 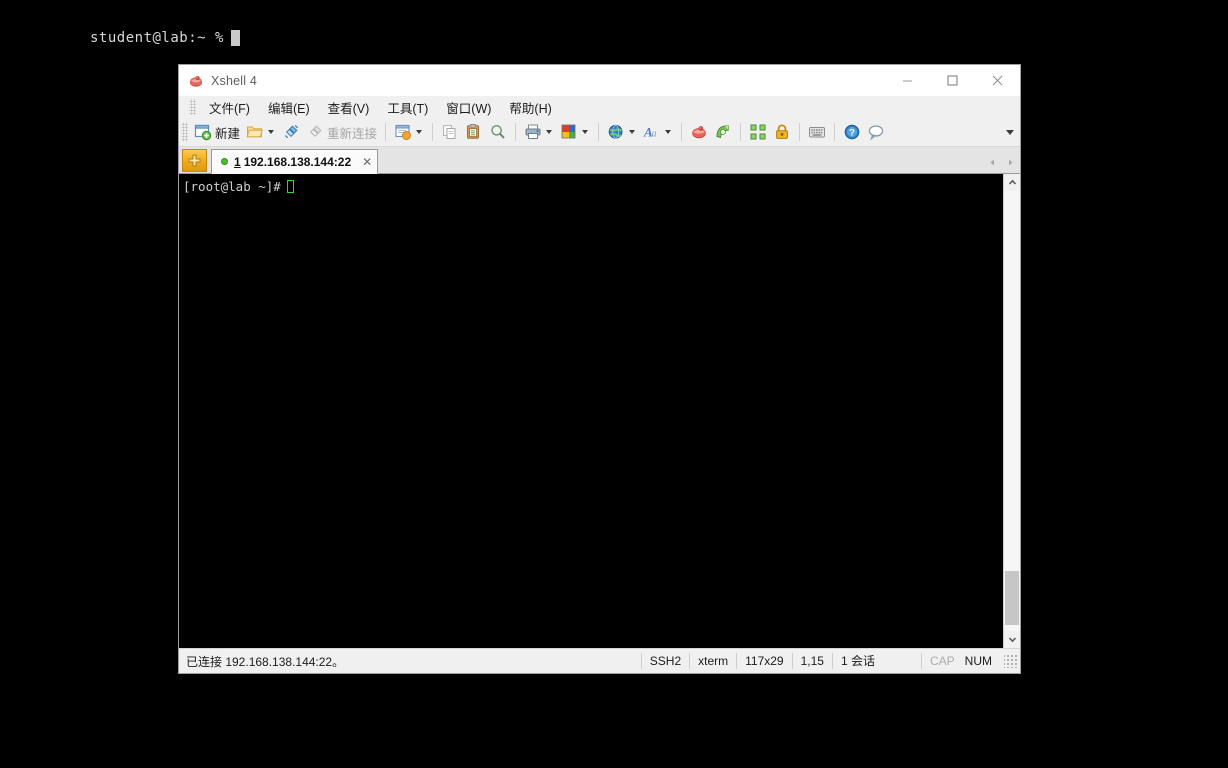 I want to click on connect-button, so click(x=291, y=132).